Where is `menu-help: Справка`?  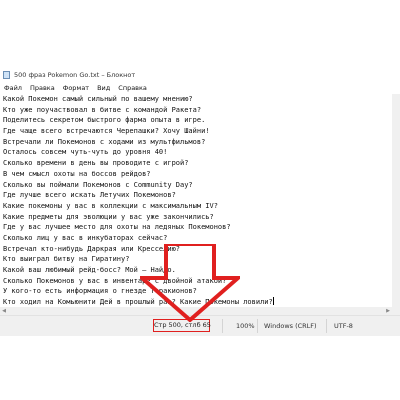 menu-help: Справка is located at coordinates (132, 88).